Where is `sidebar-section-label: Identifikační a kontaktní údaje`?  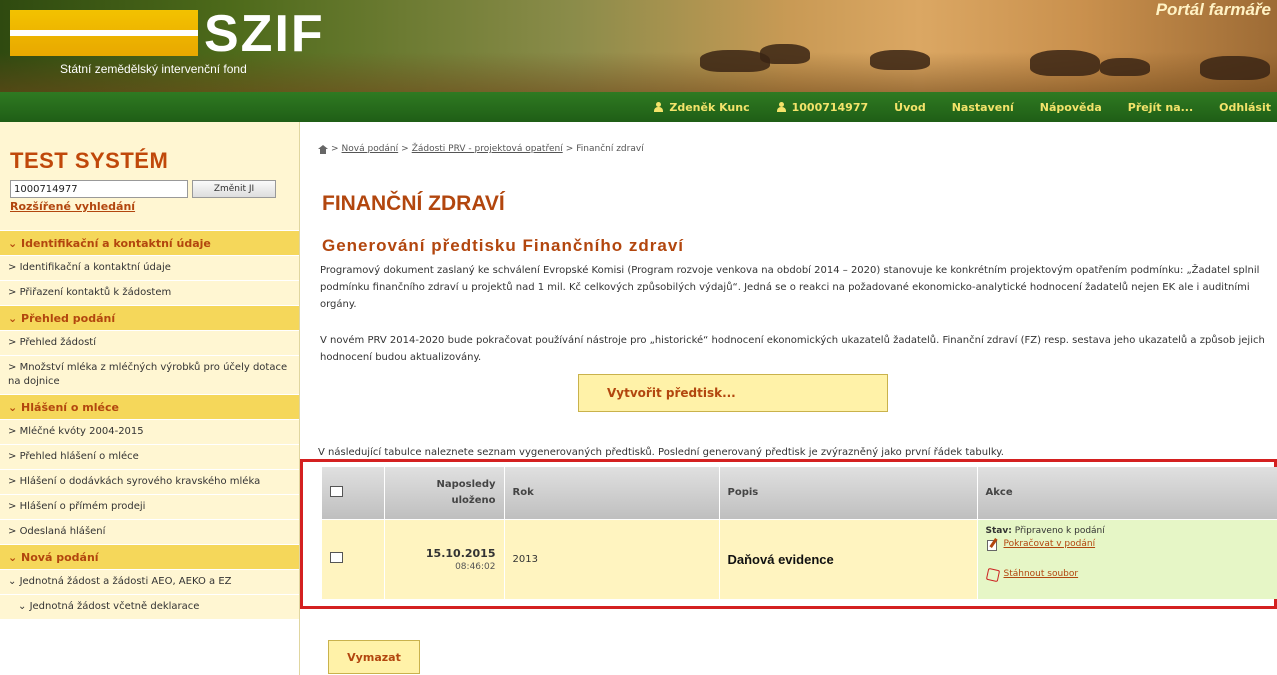
sidebar-section-label: Identifikační a kontaktní údaje is located at coordinates (116, 243).